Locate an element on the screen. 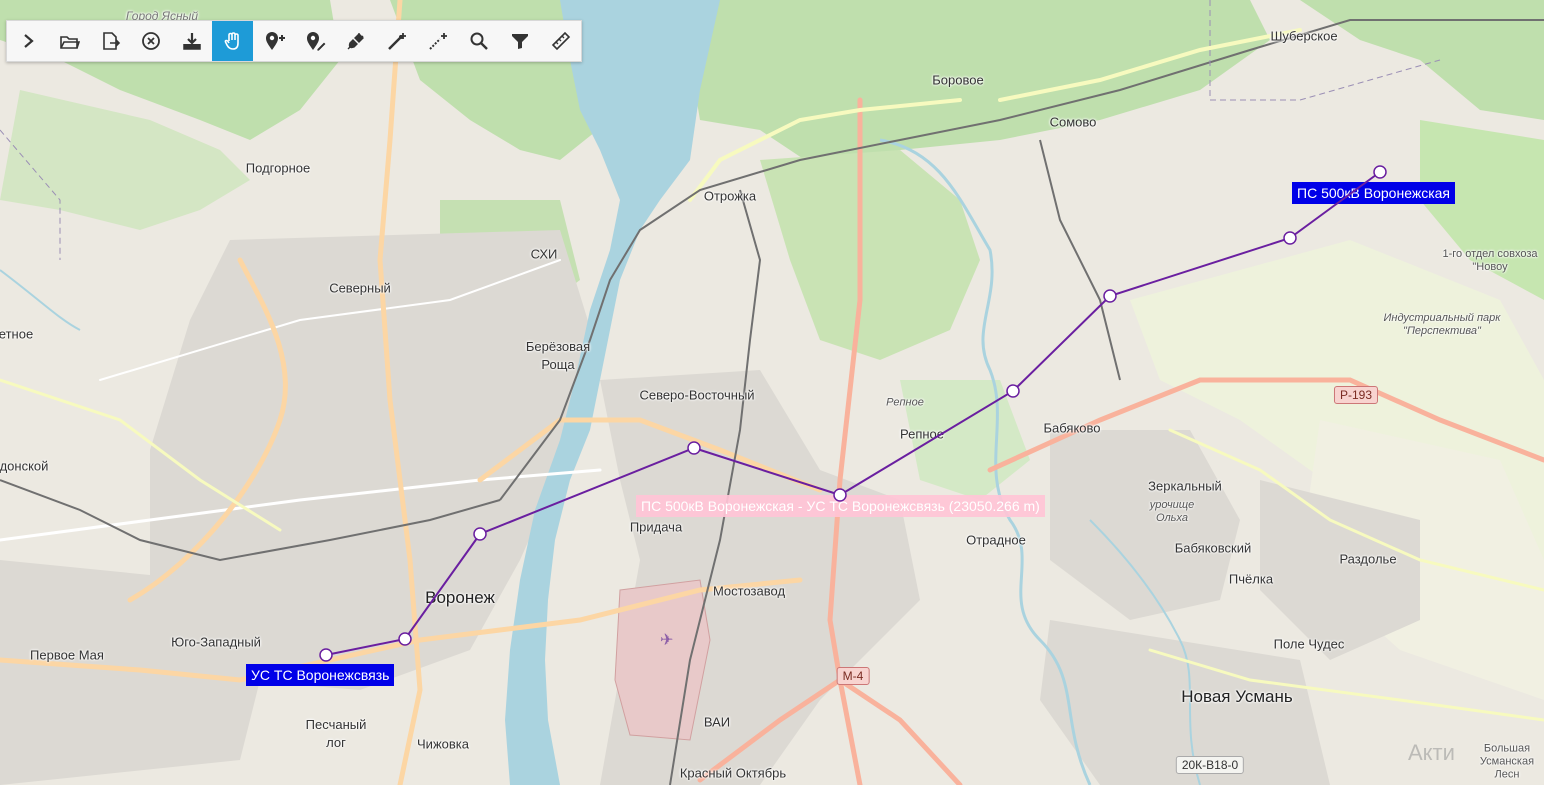 This screenshot has width=1544, height=785. edit-point-button is located at coordinates (314, 41).